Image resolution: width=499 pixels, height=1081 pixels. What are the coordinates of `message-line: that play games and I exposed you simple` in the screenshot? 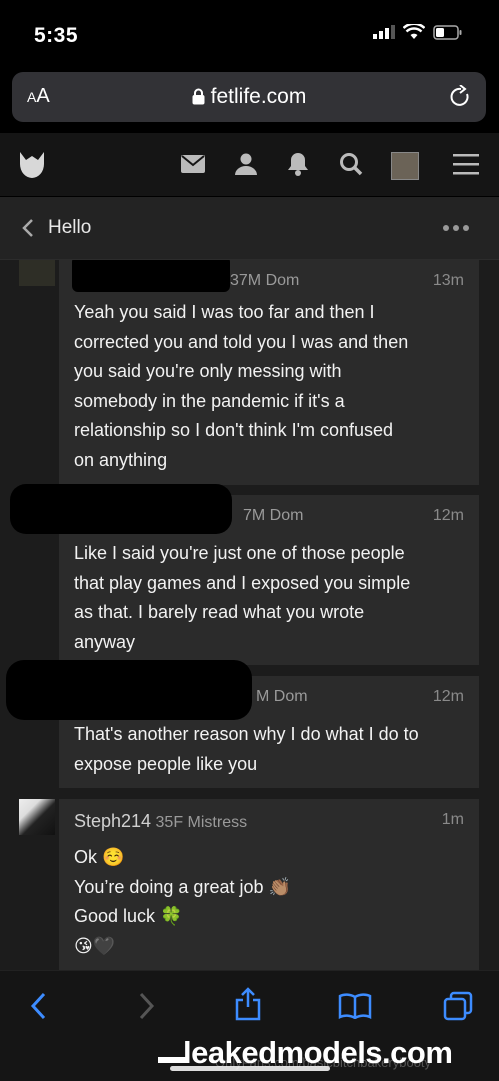 It's located at (242, 582).